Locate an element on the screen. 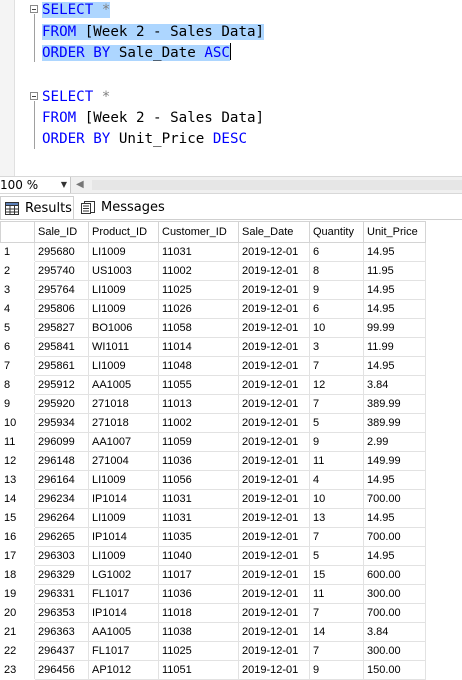 The height and width of the screenshot is (680, 462). cell-sale-id: 296148 is located at coordinates (61, 461).